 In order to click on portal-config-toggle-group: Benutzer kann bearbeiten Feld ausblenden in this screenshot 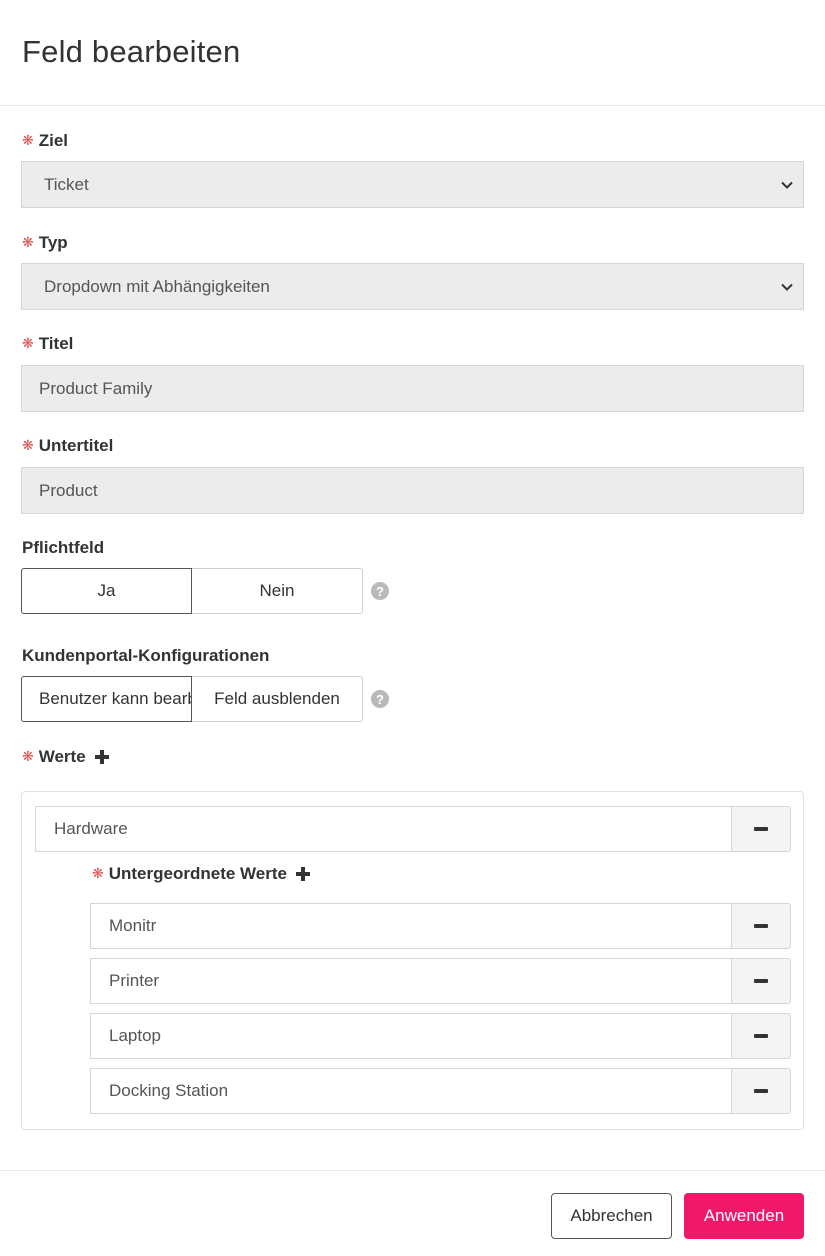, I will do `click(192, 699)`.